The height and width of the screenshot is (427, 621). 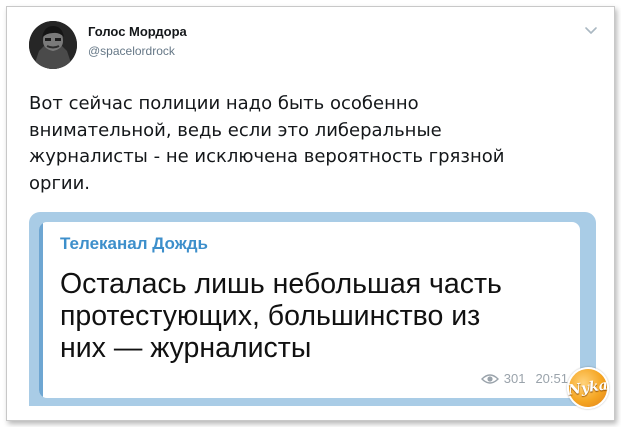 I want to click on eye-icon, so click(x=489, y=378).